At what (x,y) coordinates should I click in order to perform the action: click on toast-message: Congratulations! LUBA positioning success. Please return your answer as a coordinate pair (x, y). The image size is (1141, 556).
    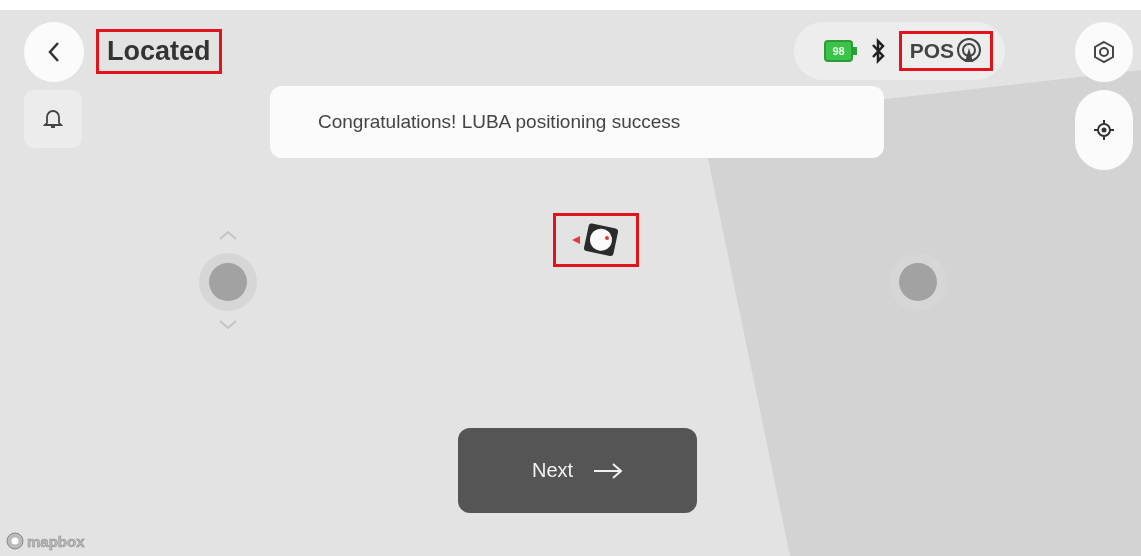
    Looking at the image, I should click on (499, 122).